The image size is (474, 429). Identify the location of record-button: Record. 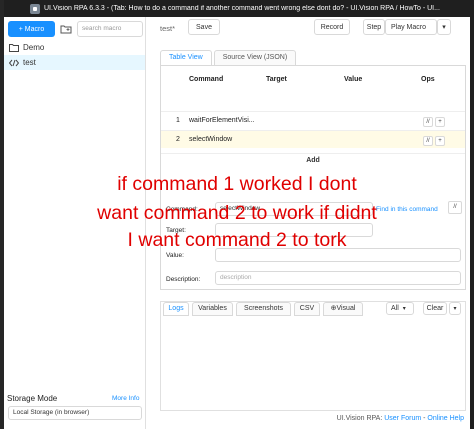
(332, 27).